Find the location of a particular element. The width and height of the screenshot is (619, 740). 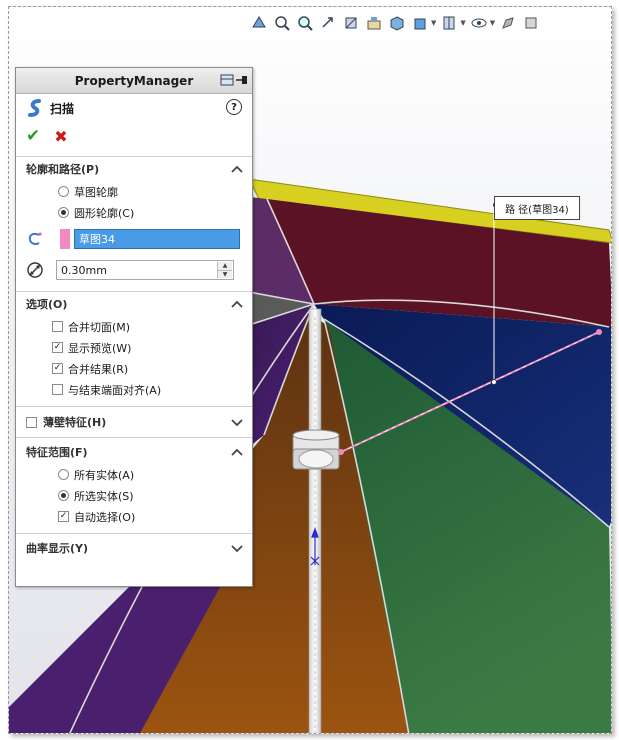

diameter-spinner: ▲ ▼ is located at coordinates (224, 270).